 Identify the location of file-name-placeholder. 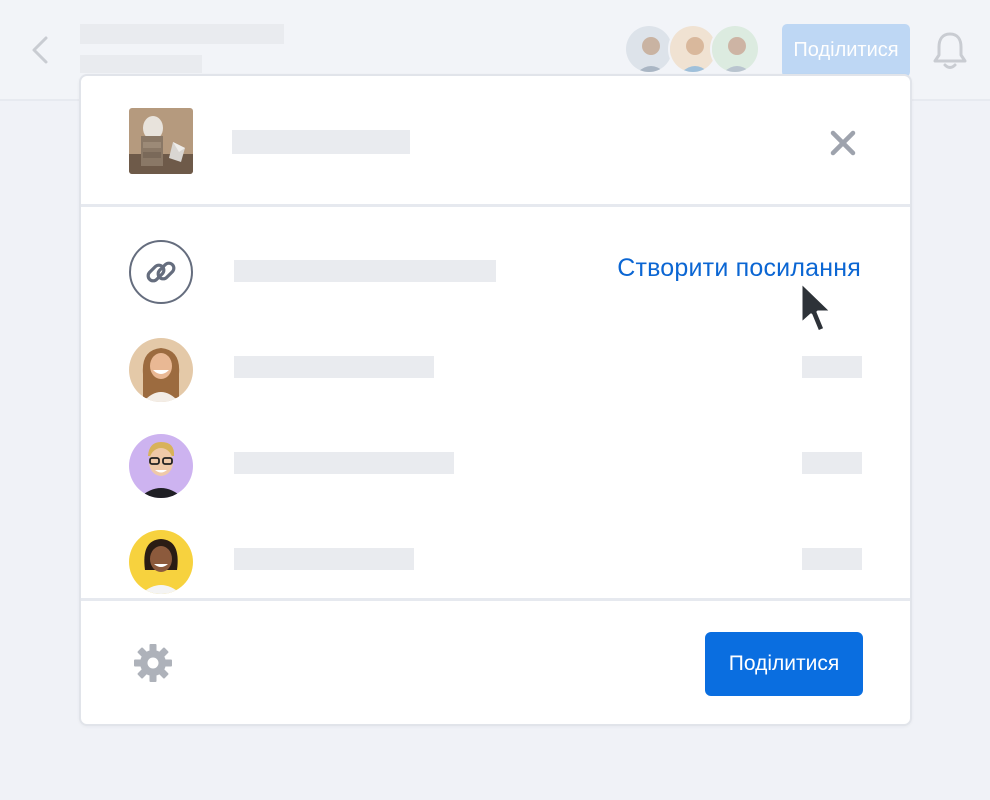
(321, 142).